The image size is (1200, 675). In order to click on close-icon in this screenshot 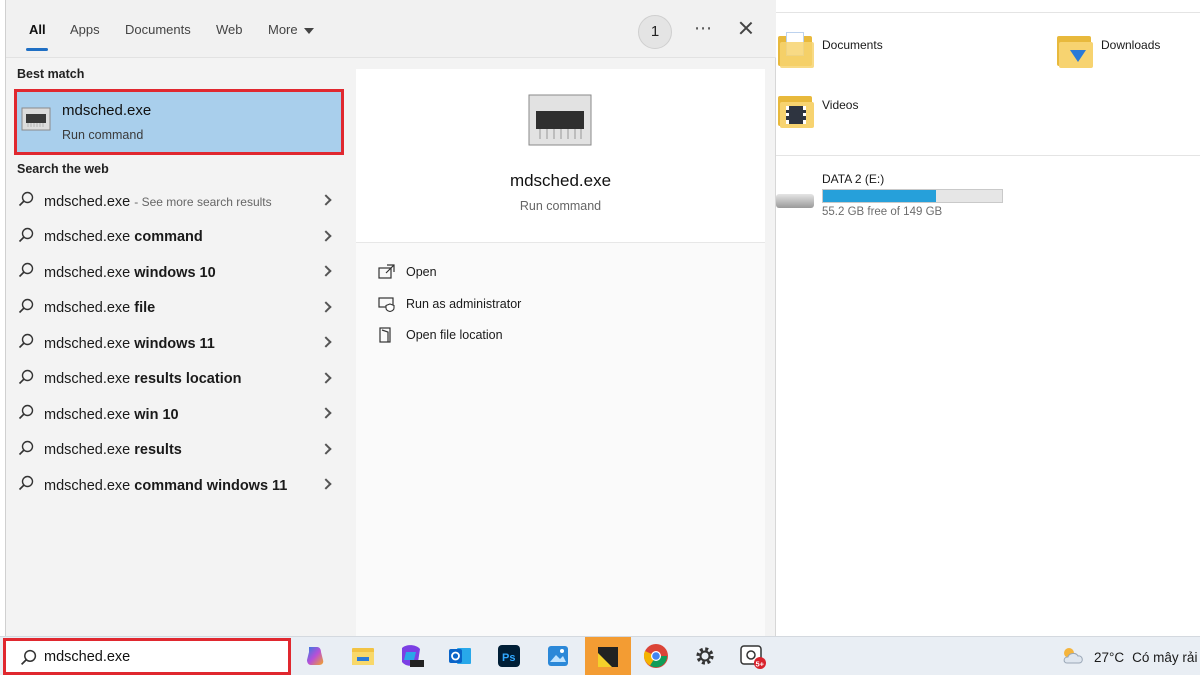, I will do `click(746, 29)`.